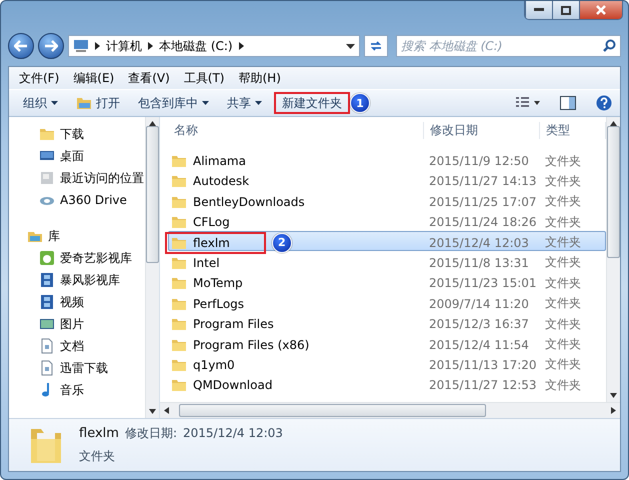 The height and width of the screenshot is (480, 629). Describe the element at coordinates (98, 103) in the screenshot. I see `toolbar-button: 打开` at that location.